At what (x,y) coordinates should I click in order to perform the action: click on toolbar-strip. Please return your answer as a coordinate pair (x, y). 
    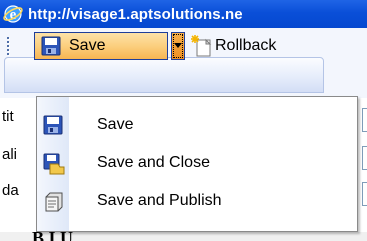
    Looking at the image, I should click on (164, 75).